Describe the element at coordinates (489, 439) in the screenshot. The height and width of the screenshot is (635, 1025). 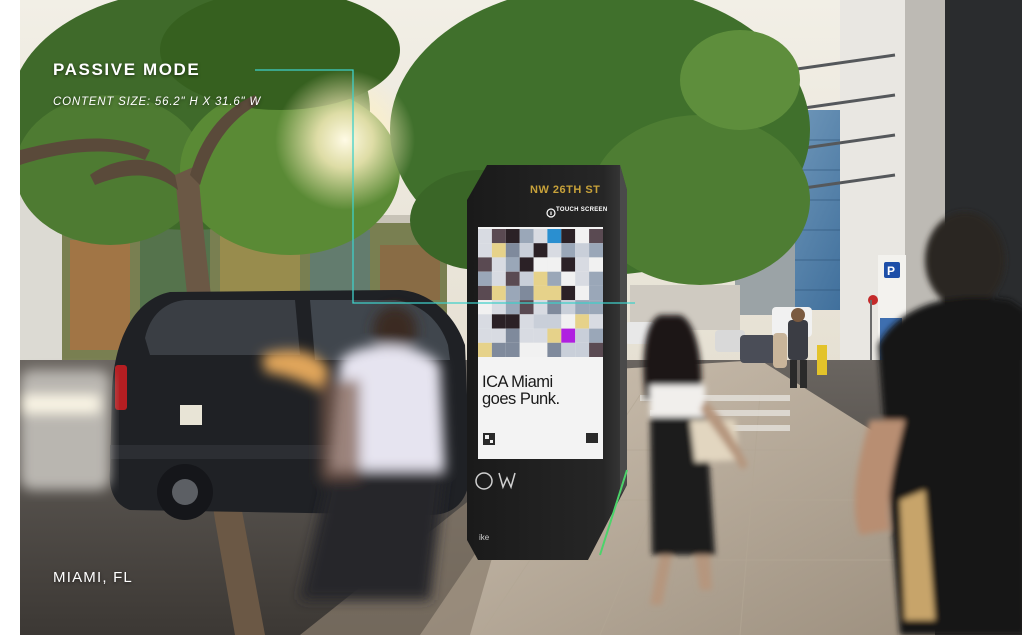
I see `qr-code-icon` at that location.